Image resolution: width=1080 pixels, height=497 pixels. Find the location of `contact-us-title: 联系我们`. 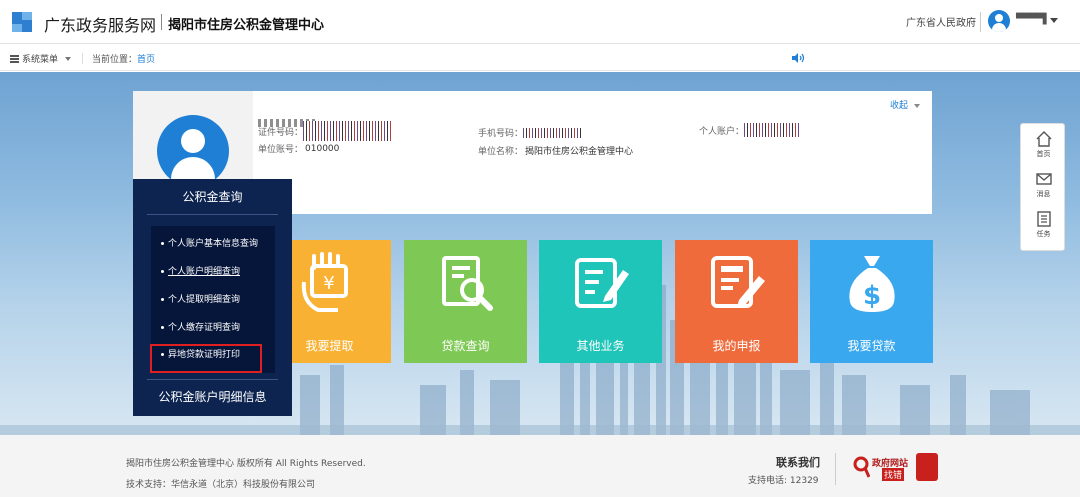

contact-us-title: 联系我们 is located at coordinates (798, 462).